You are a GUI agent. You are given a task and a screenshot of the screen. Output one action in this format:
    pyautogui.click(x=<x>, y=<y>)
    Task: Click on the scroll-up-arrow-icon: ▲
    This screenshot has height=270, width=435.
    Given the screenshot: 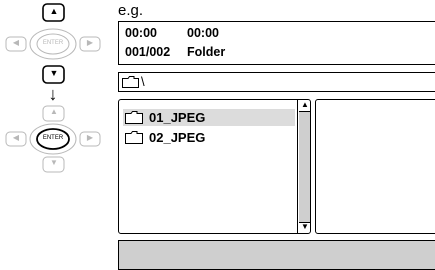 What is the action you would take?
    pyautogui.click(x=305, y=104)
    